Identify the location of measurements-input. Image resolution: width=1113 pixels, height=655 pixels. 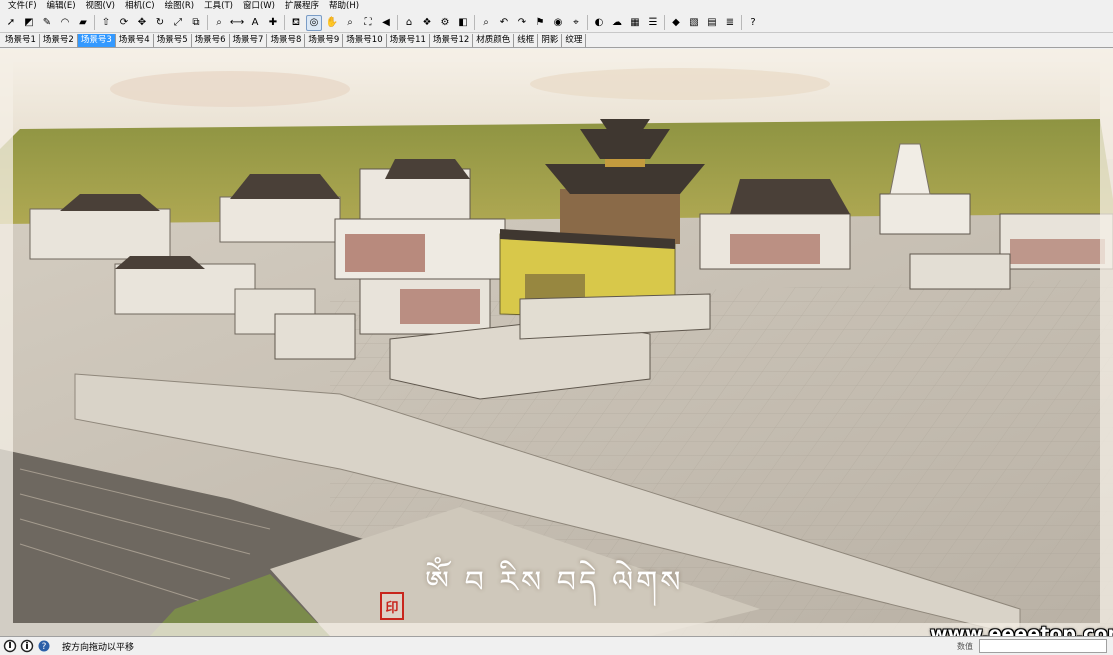
(1043, 646).